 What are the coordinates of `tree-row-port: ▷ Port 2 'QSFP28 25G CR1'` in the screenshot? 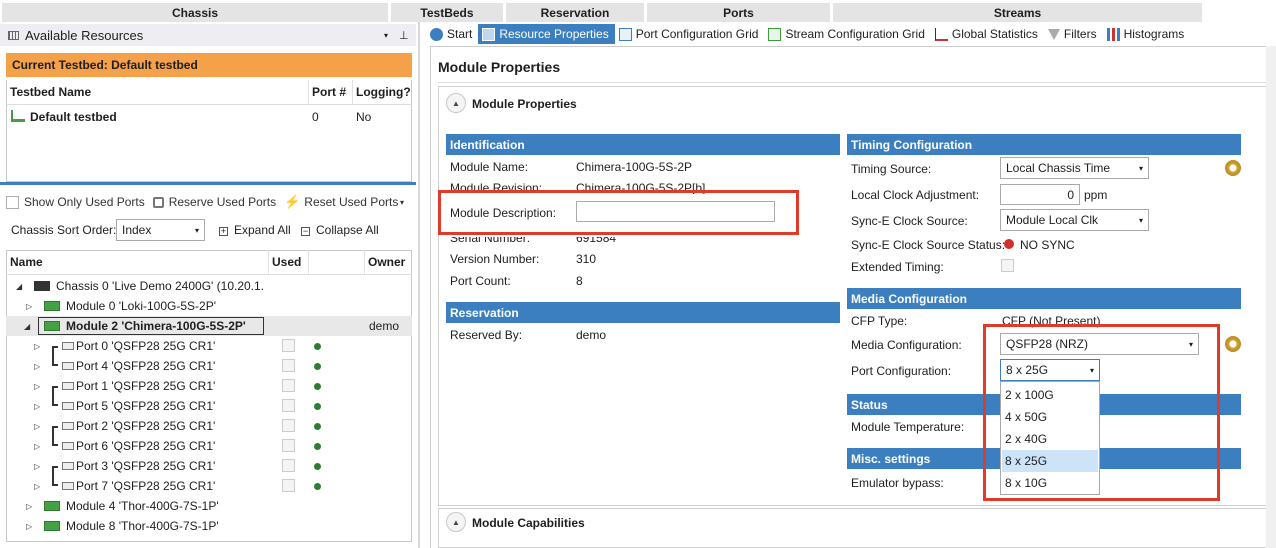 It's located at (209, 431).